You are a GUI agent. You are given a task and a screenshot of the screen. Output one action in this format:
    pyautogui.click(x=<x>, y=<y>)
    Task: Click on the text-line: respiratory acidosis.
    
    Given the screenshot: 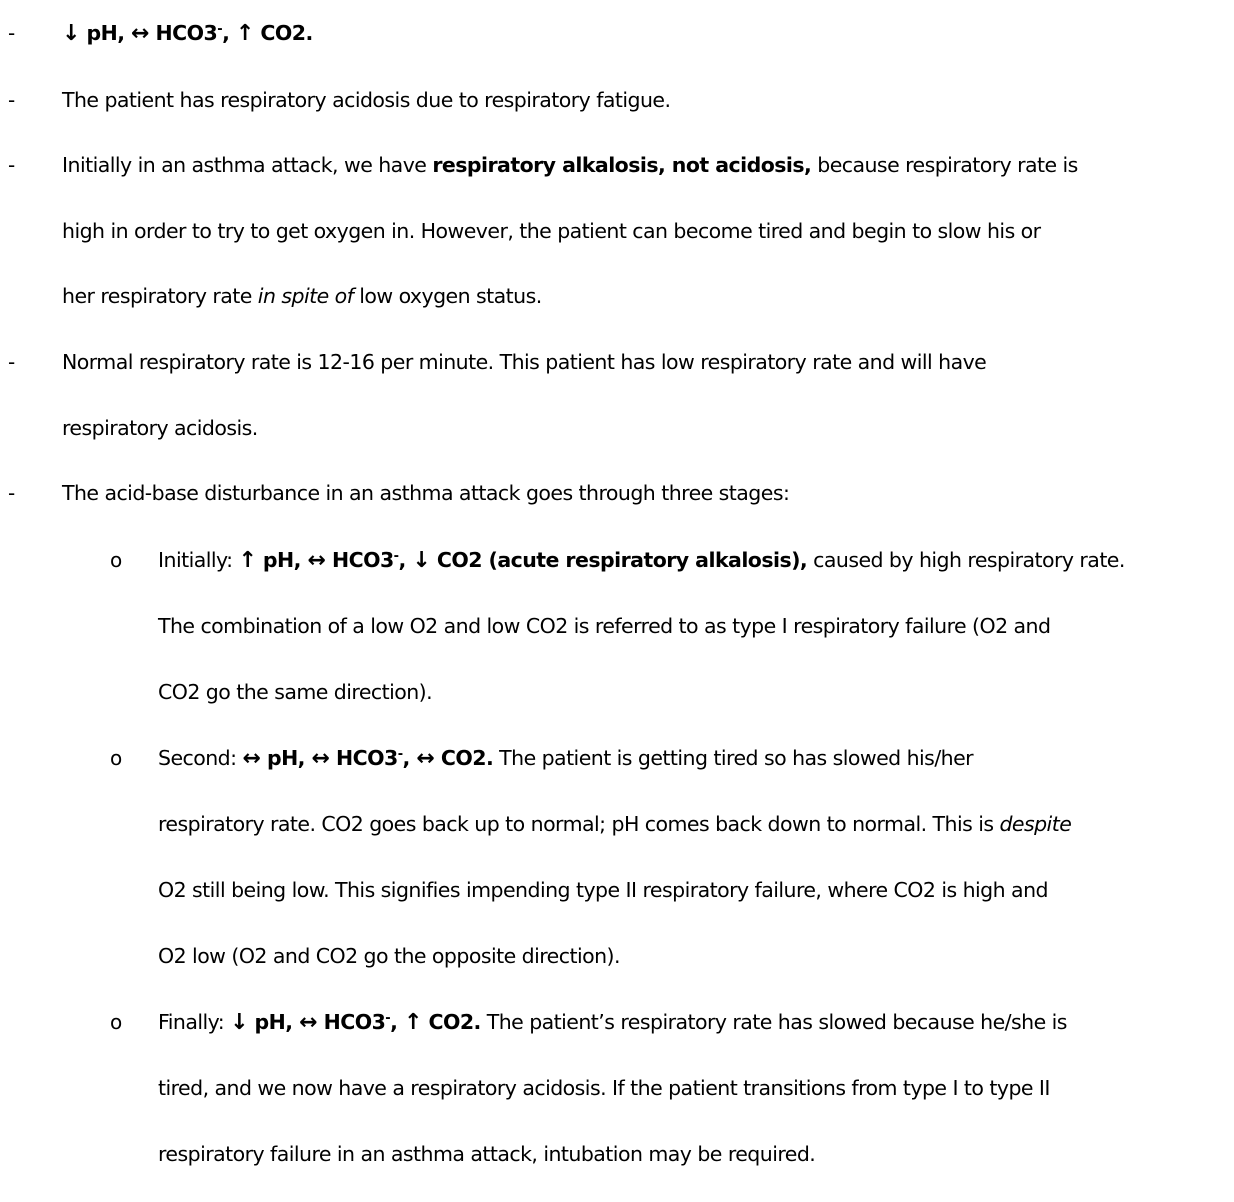 What is the action you would take?
    pyautogui.click(x=160, y=428)
    